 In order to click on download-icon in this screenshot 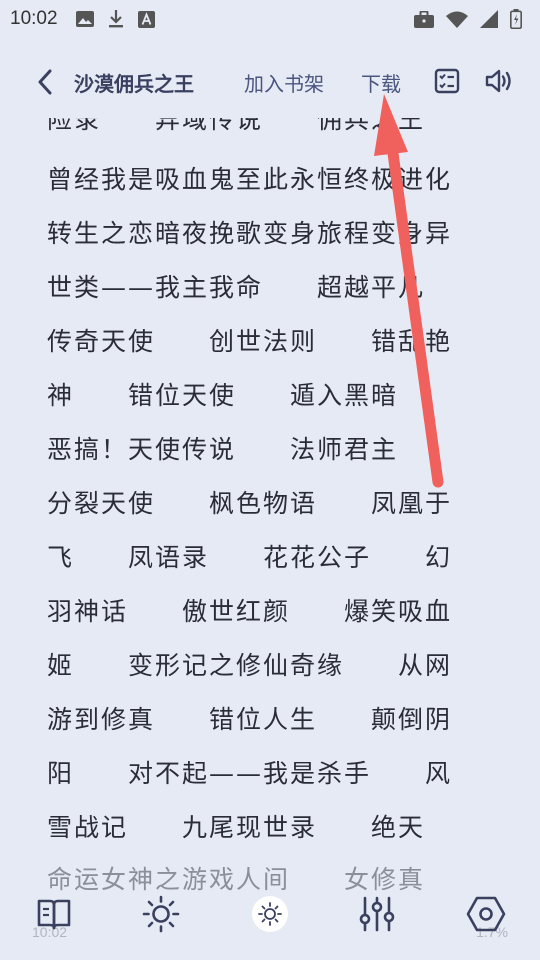, I will do `click(116, 19)`.